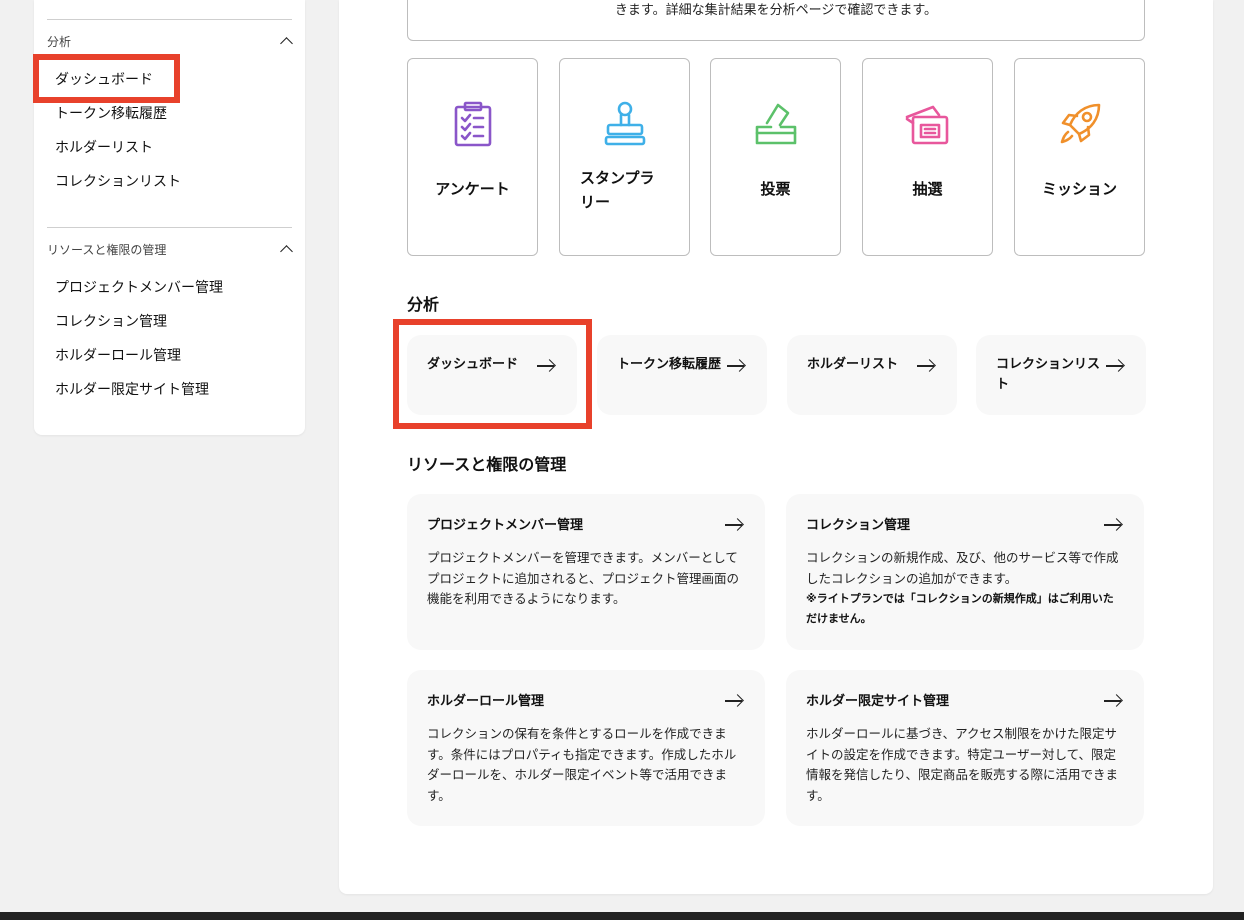  Describe the element at coordinates (617, 190) in the screenshot. I see `tile-label: スタンプラリー` at that location.